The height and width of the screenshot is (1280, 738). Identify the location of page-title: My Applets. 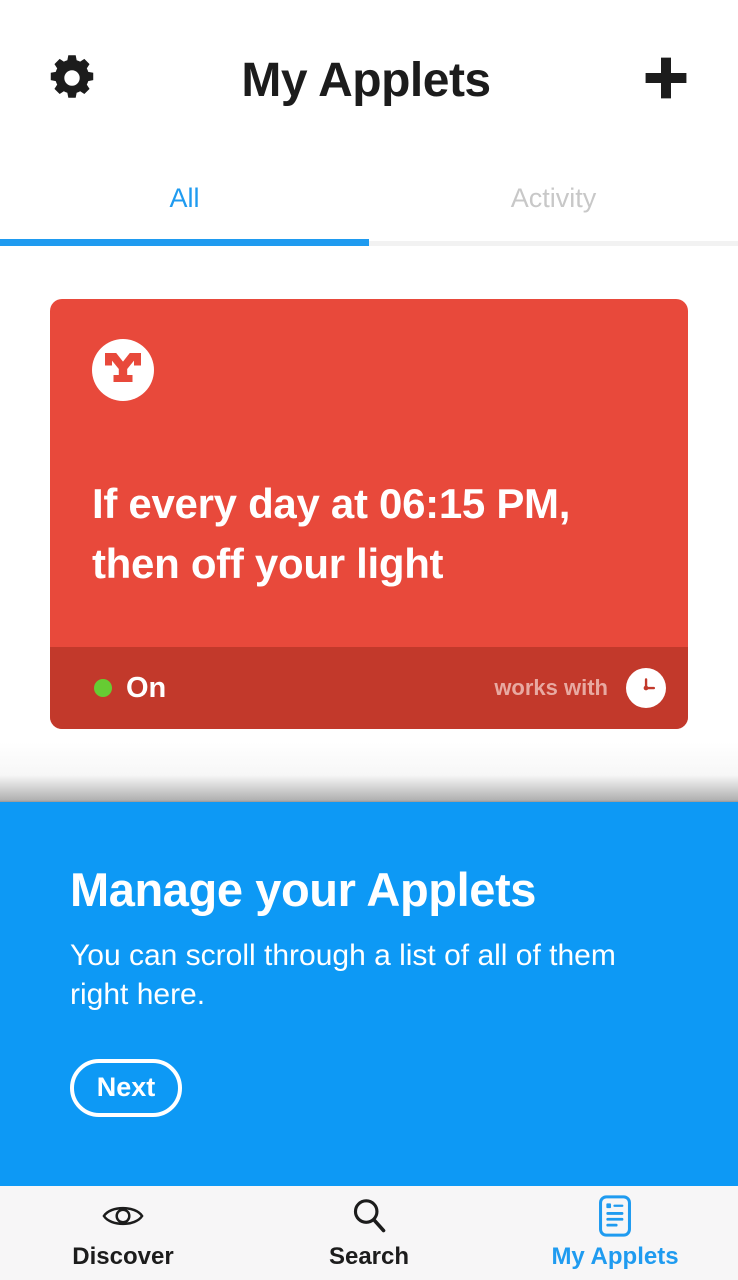
(366, 80).